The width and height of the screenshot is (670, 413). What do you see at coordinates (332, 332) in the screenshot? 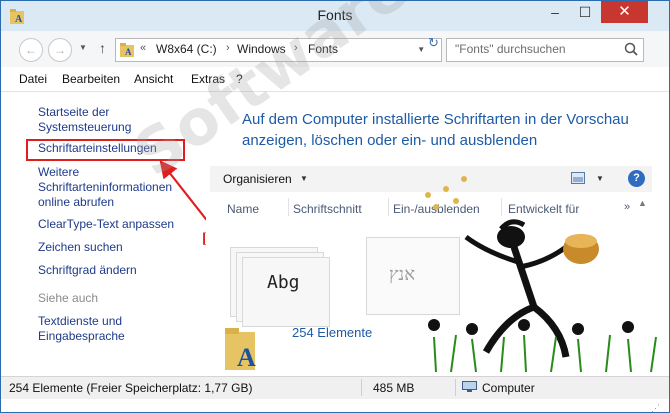
I see `item-count: 254 Elemente` at bounding box center [332, 332].